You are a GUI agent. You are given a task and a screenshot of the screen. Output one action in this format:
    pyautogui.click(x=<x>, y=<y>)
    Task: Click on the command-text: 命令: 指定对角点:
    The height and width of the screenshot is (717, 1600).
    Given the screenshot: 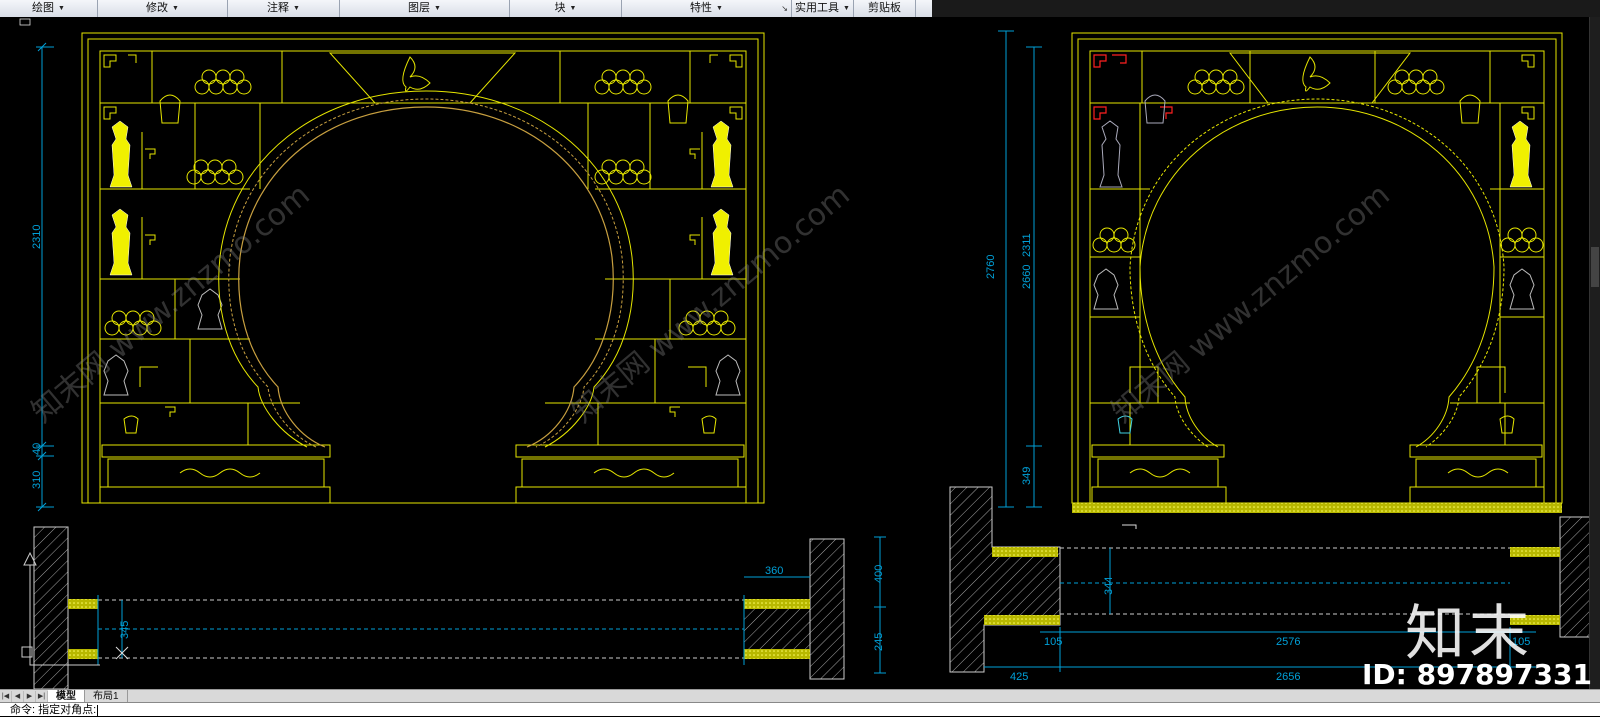 What is the action you would take?
    pyautogui.click(x=53, y=710)
    